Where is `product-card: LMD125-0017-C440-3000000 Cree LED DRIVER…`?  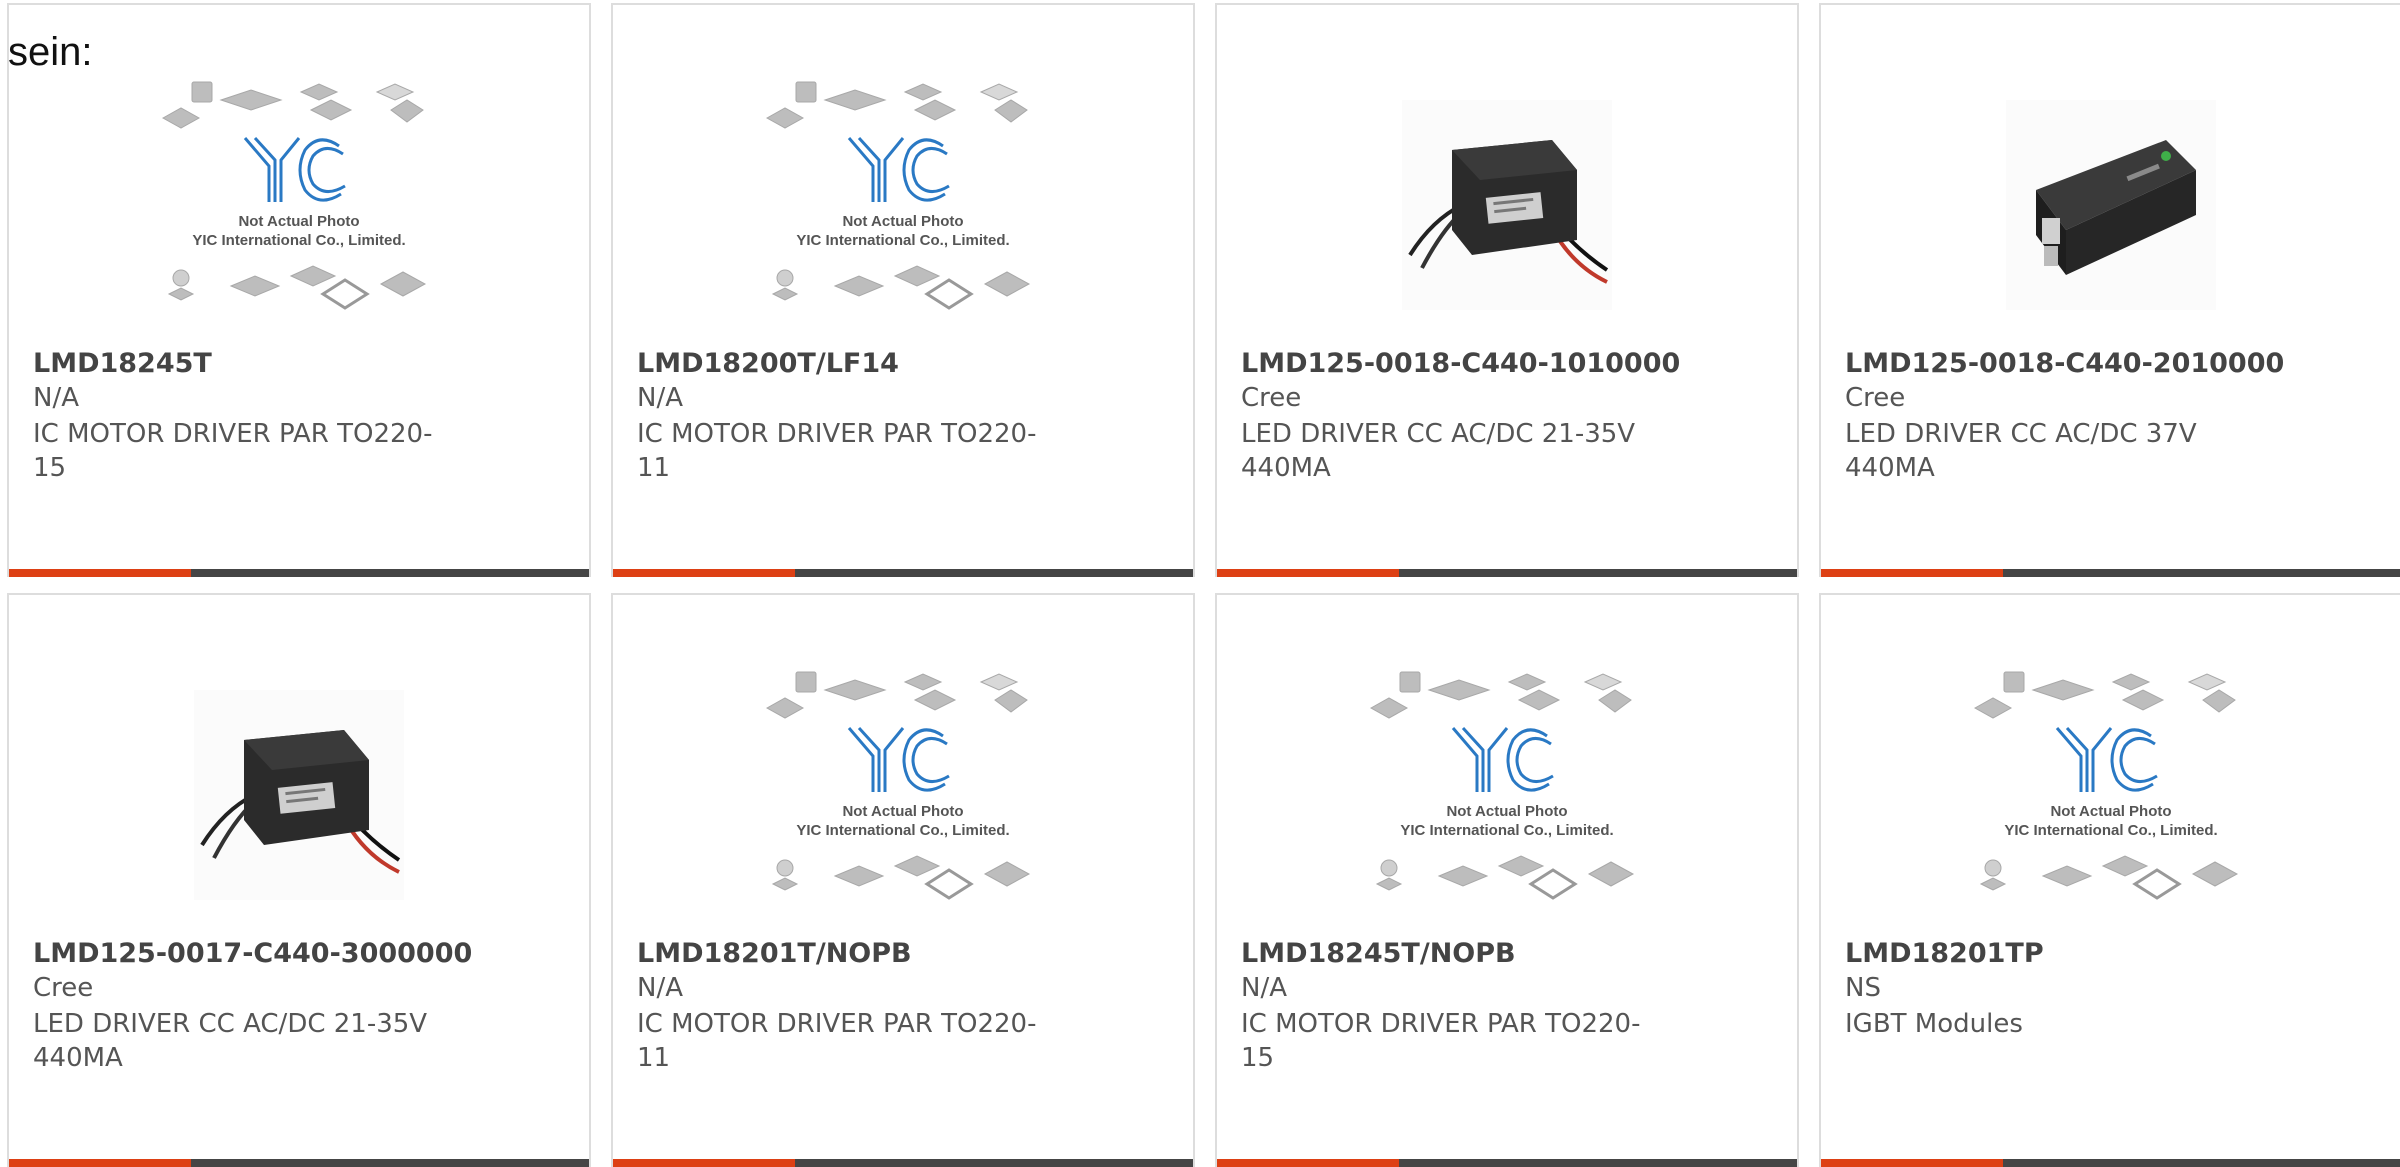 product-card: LMD125-0017-C440-3000000 Cree LED DRIVER… is located at coordinates (299, 880).